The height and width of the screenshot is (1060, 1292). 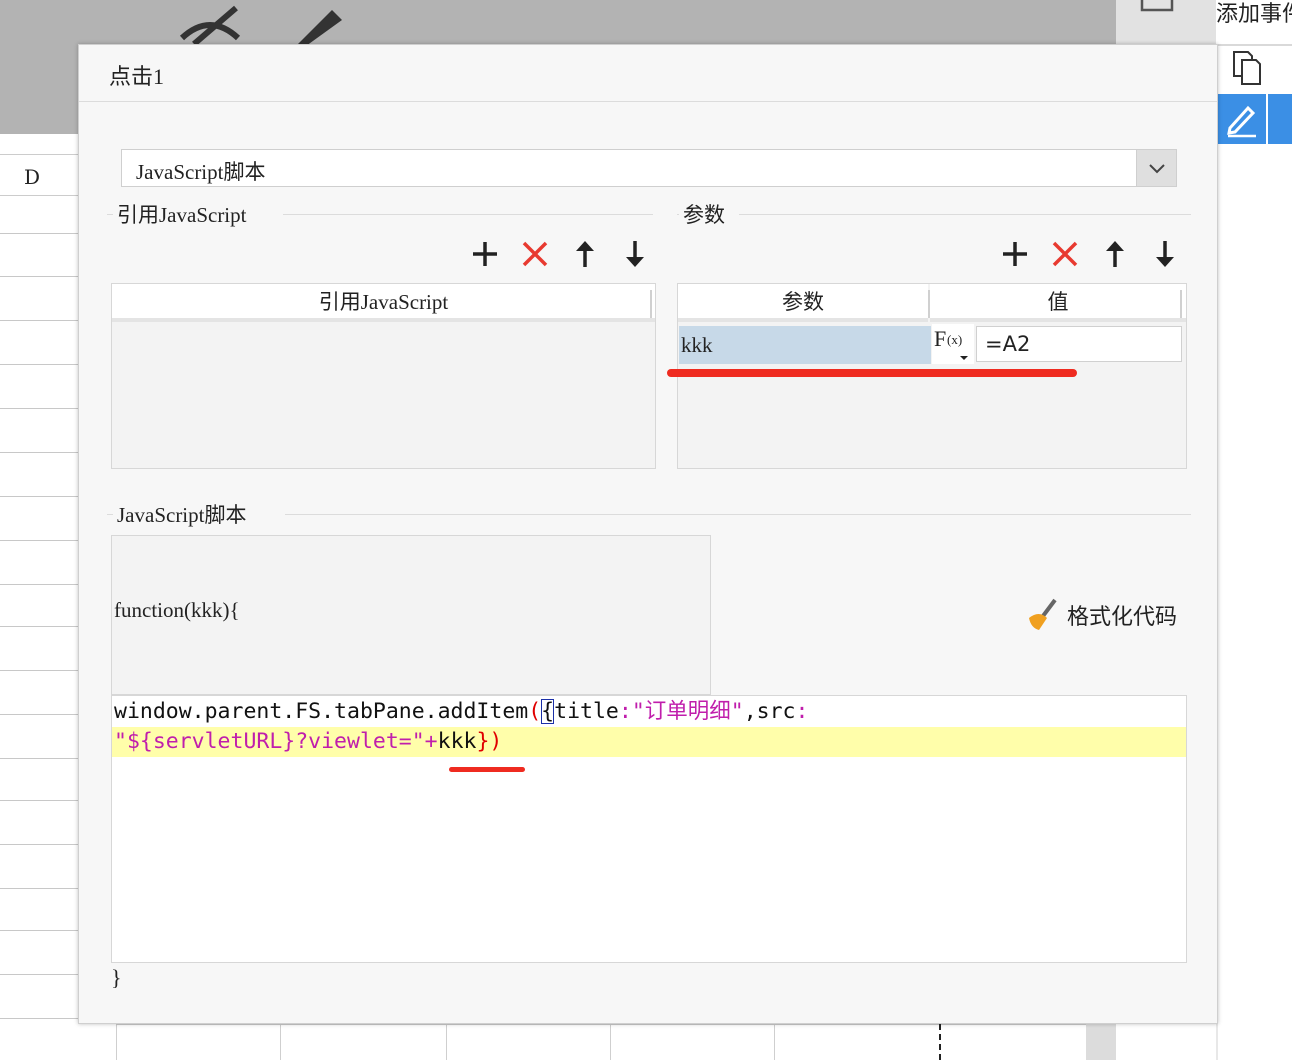 I want to click on broom-icon, so click(x=1043, y=614).